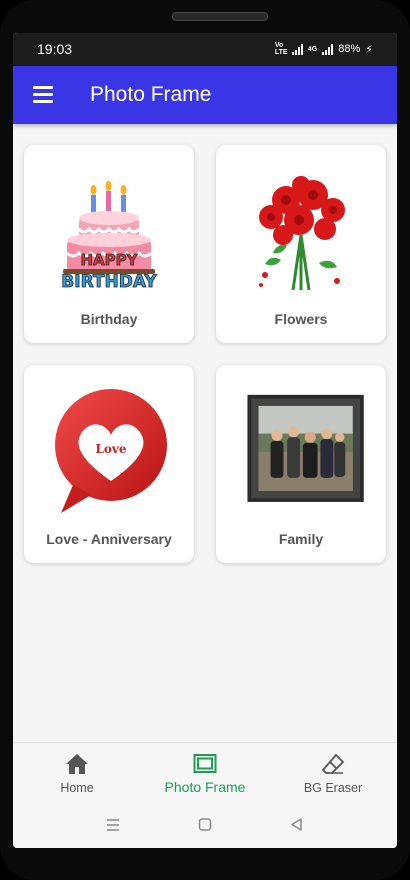  What do you see at coordinates (349, 49) in the screenshot?
I see `battery-level: 88%` at bounding box center [349, 49].